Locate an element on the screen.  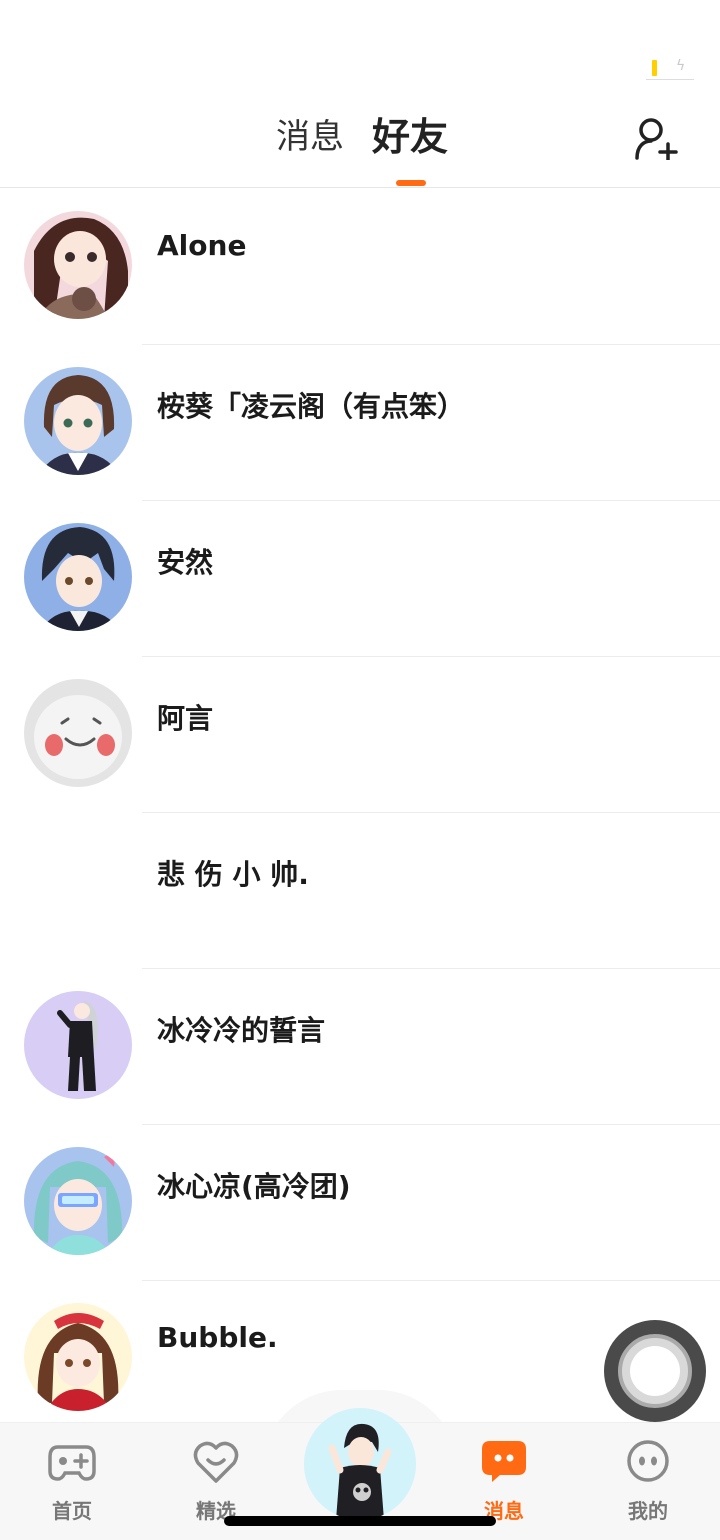
friend-name: Bubble. is located at coordinates (217, 1337).